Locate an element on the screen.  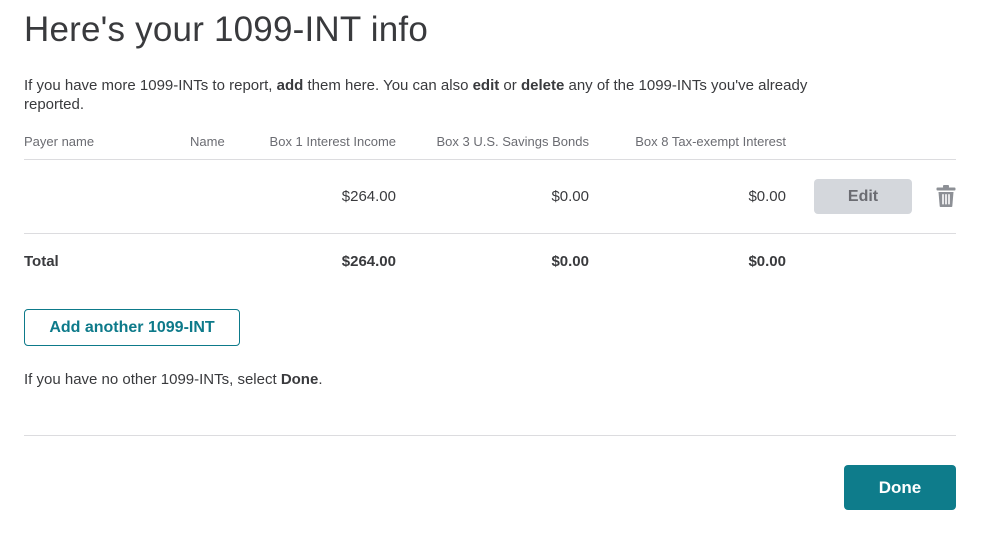
intro-part-2: them here. You can also is located at coordinates (388, 85).